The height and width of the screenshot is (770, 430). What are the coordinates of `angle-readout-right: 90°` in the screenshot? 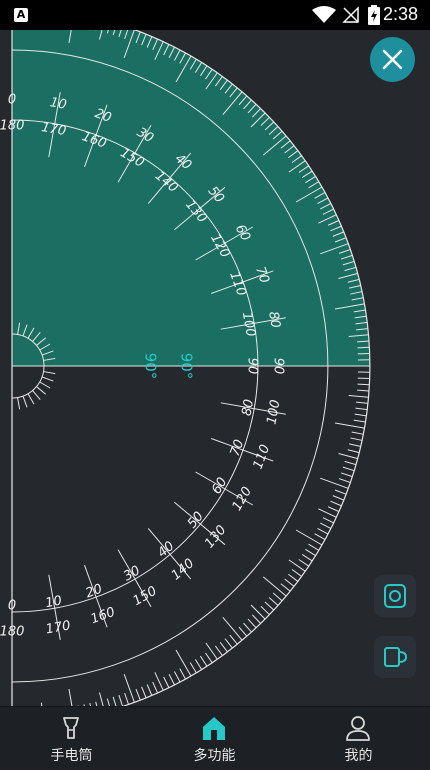 It's located at (187, 366).